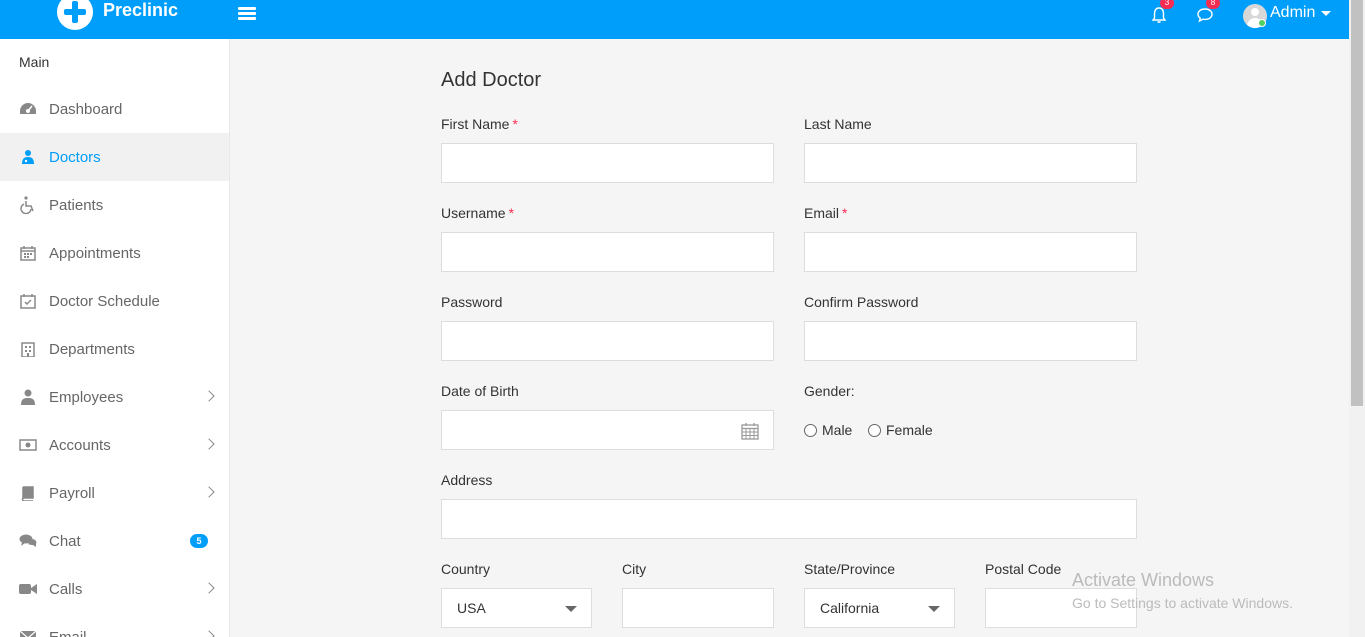 Image resolution: width=1365 pixels, height=637 pixels. What do you see at coordinates (789, 519) in the screenshot?
I see `address-input` at bounding box center [789, 519].